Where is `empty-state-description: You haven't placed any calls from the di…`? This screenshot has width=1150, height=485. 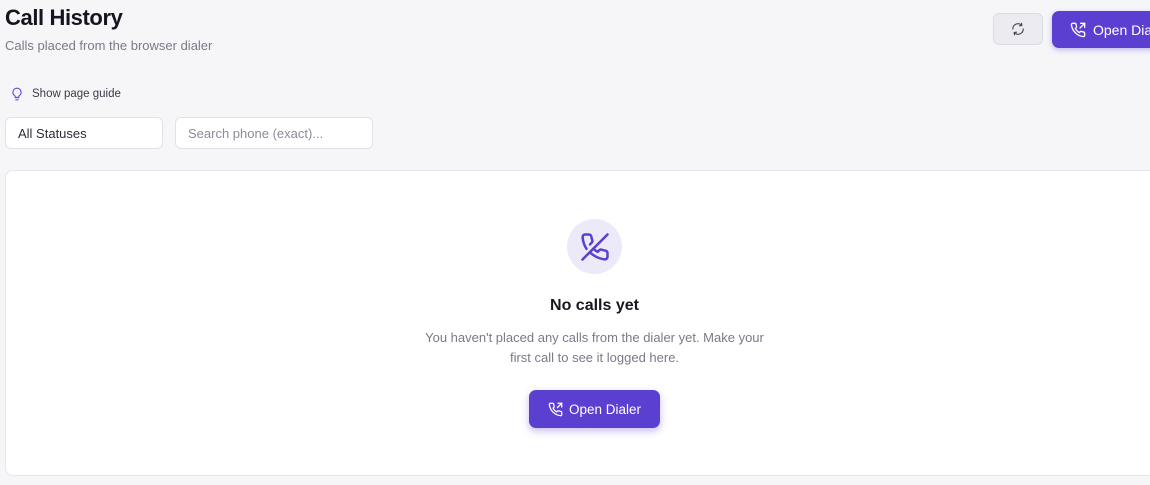 empty-state-description: You haven't placed any calls from the di… is located at coordinates (594, 347).